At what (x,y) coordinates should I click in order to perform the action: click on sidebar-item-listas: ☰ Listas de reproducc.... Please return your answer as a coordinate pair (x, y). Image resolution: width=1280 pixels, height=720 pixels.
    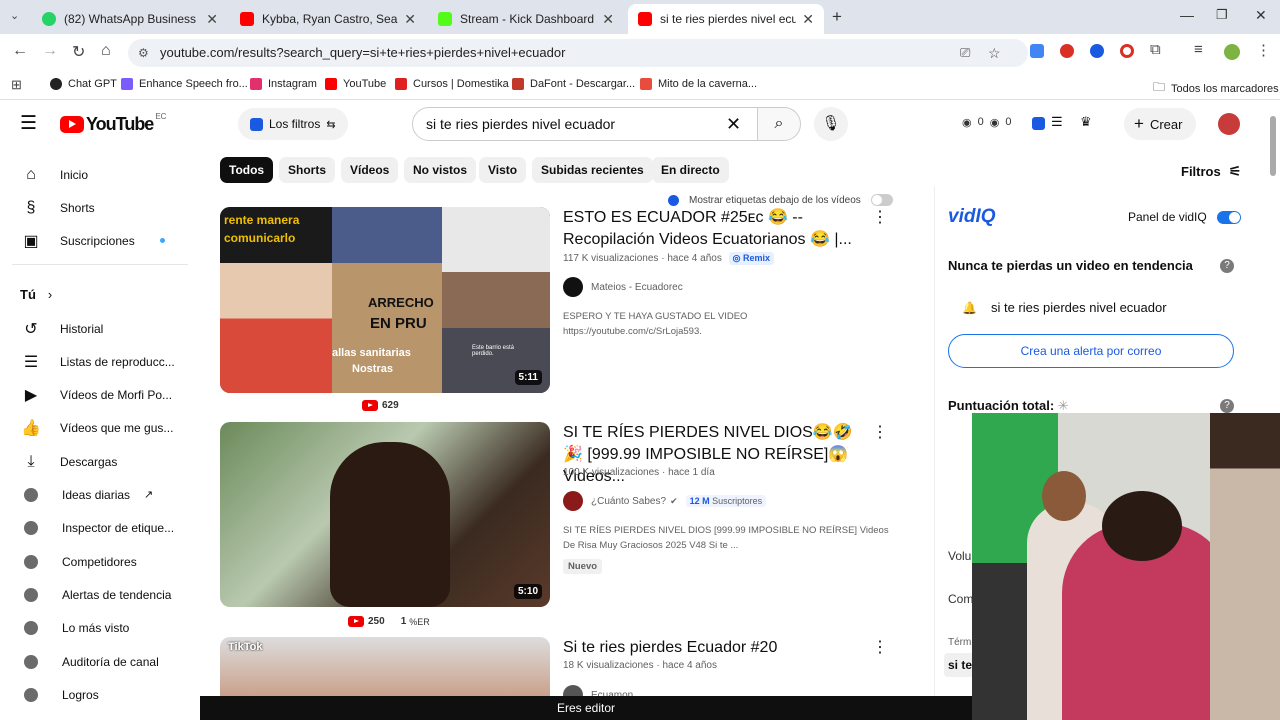
    Looking at the image, I should click on (100, 361).